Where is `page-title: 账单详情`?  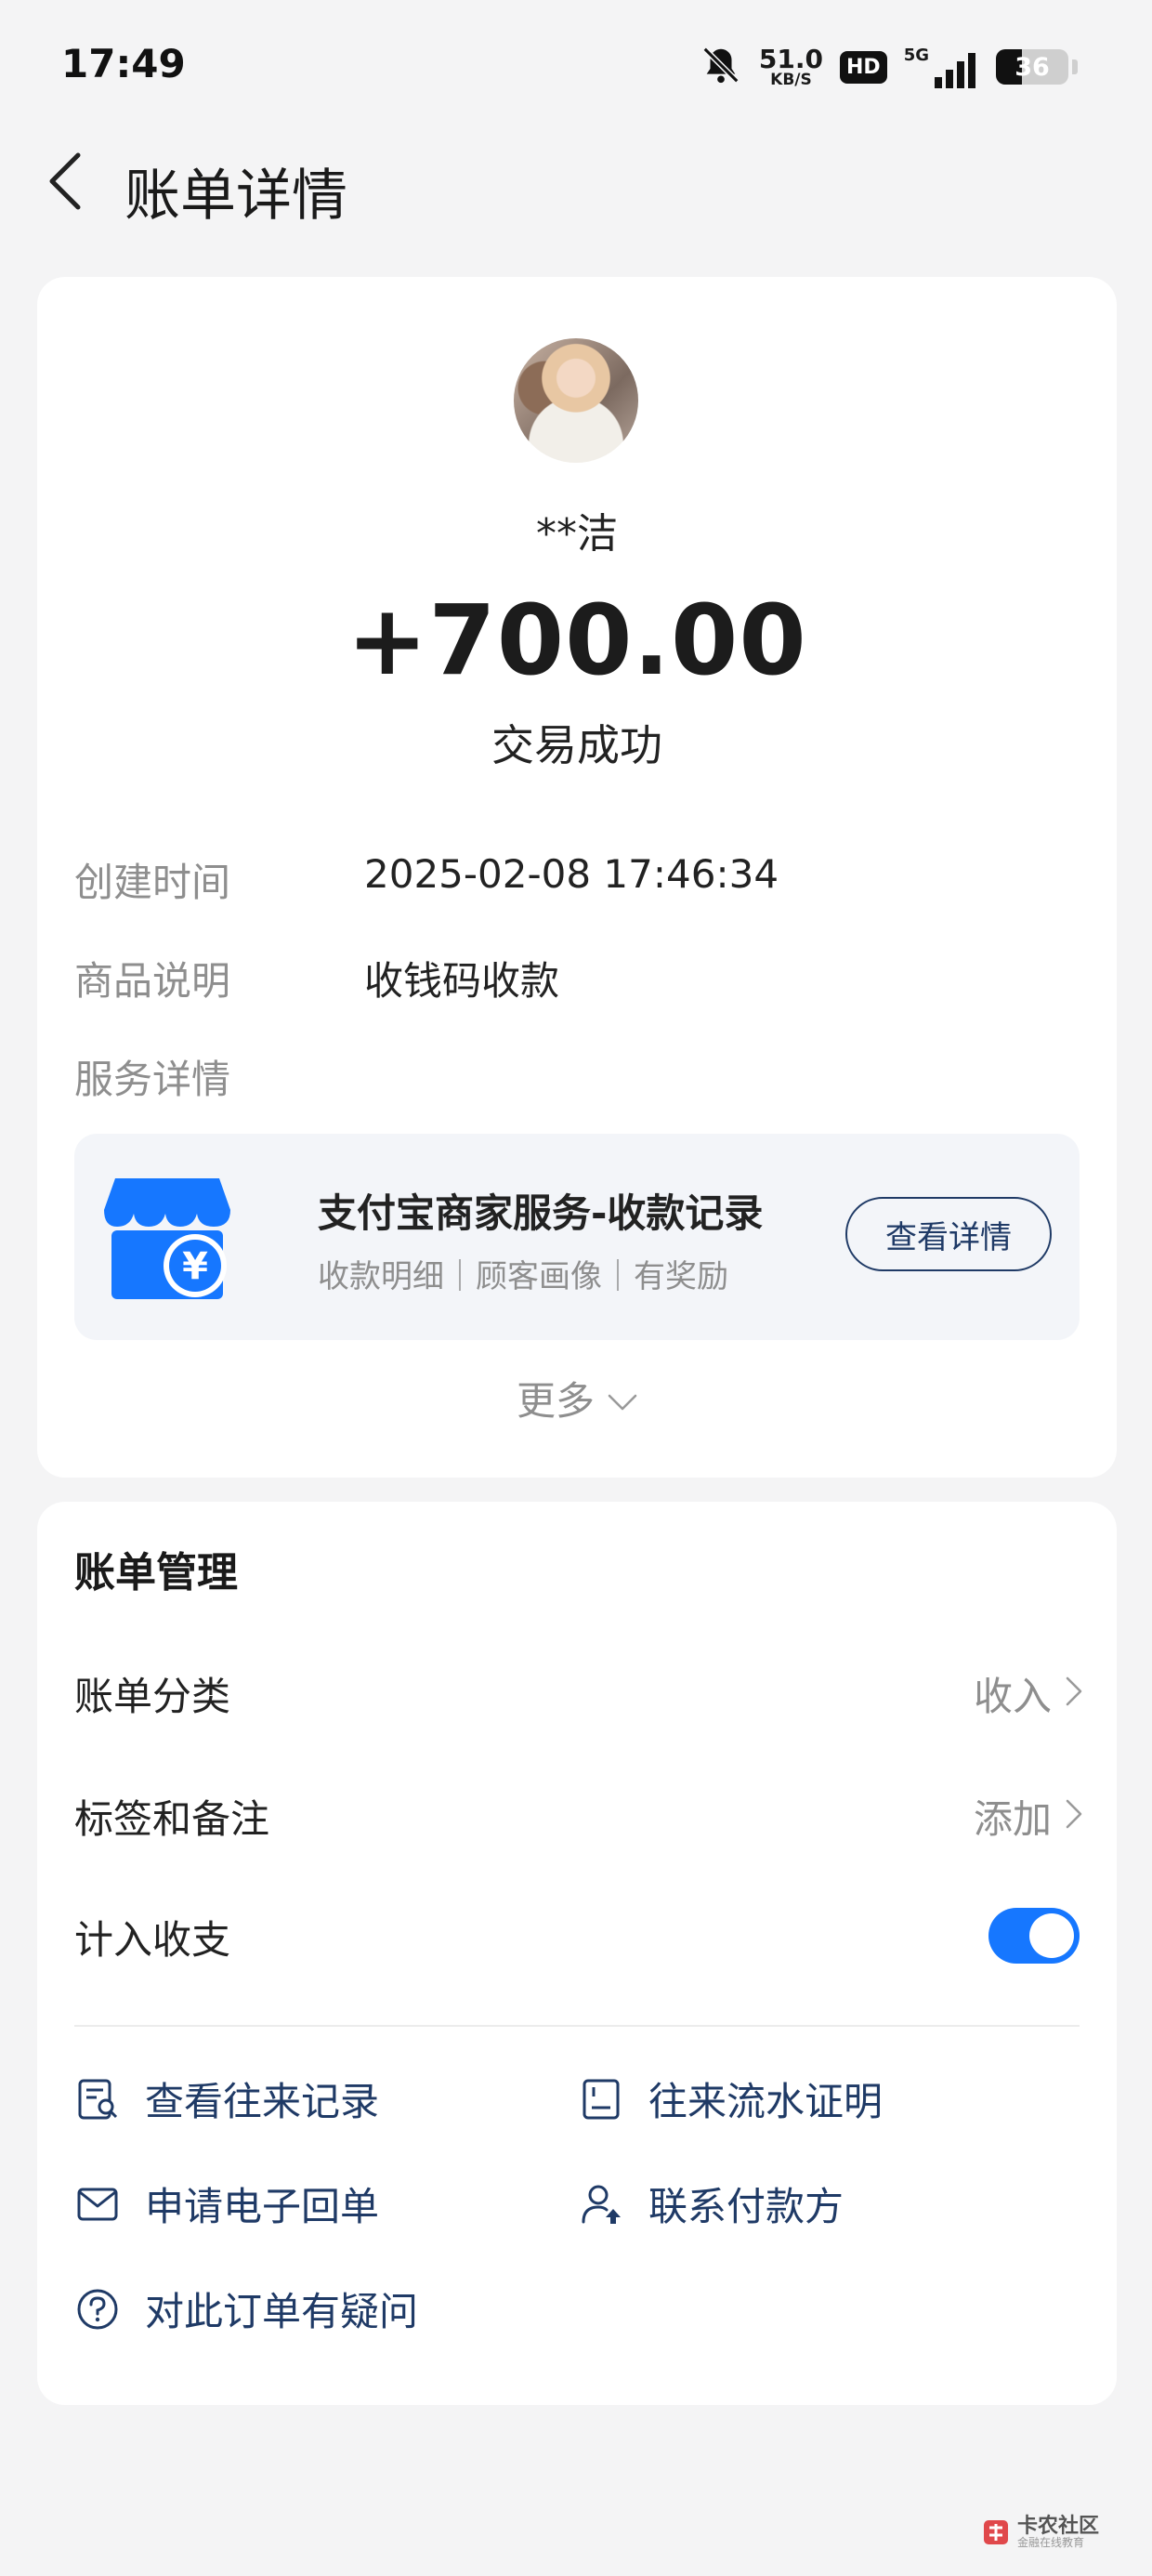
page-title: 账单详情 is located at coordinates (235, 196).